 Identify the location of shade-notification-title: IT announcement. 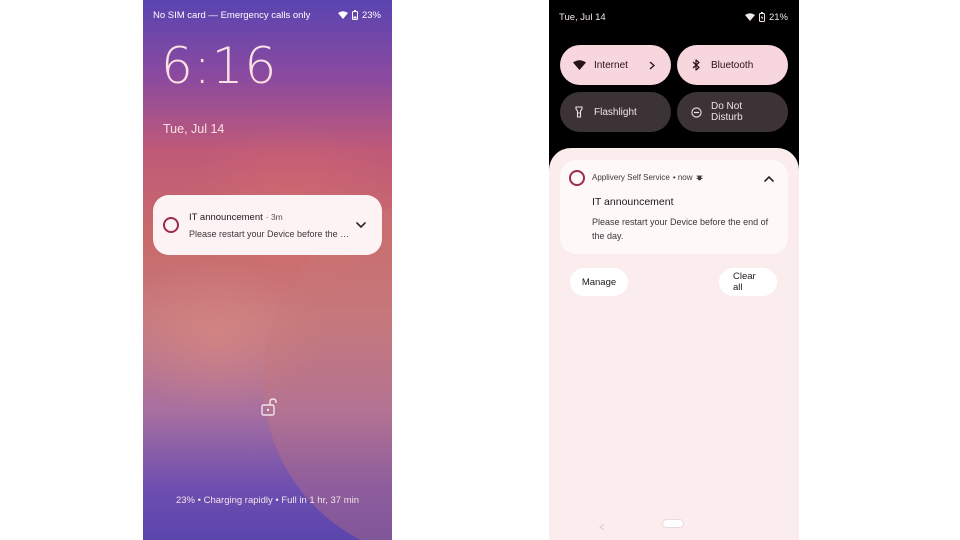
(633, 202).